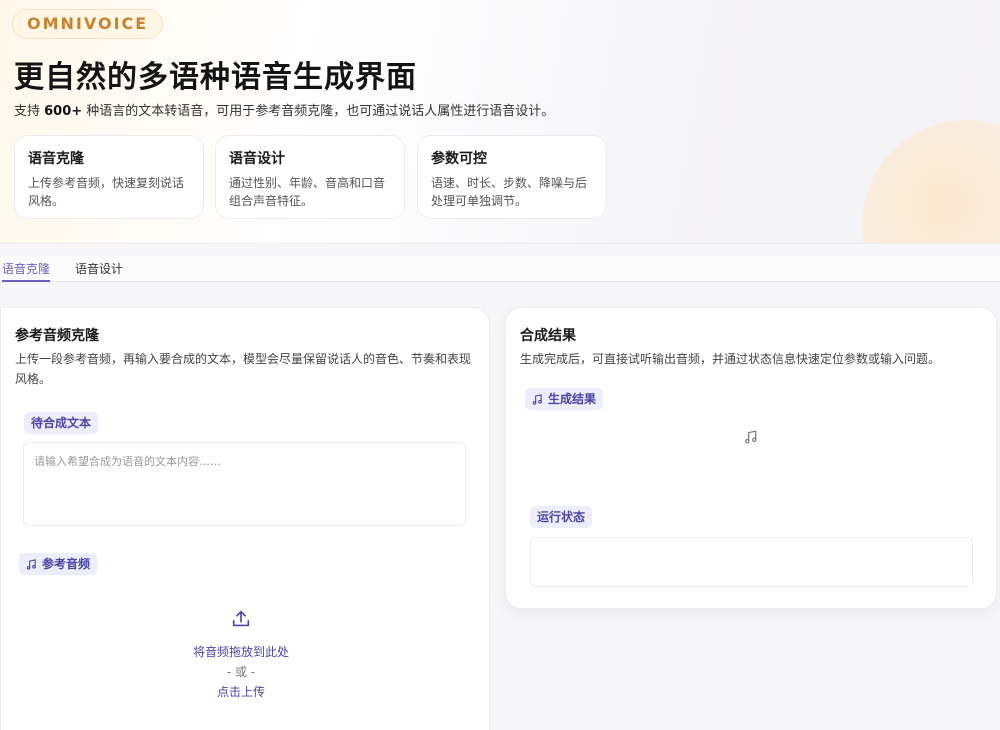 The height and width of the screenshot is (730, 1000). Describe the element at coordinates (572, 399) in the screenshot. I see `result-label-text: 生成结果` at that location.